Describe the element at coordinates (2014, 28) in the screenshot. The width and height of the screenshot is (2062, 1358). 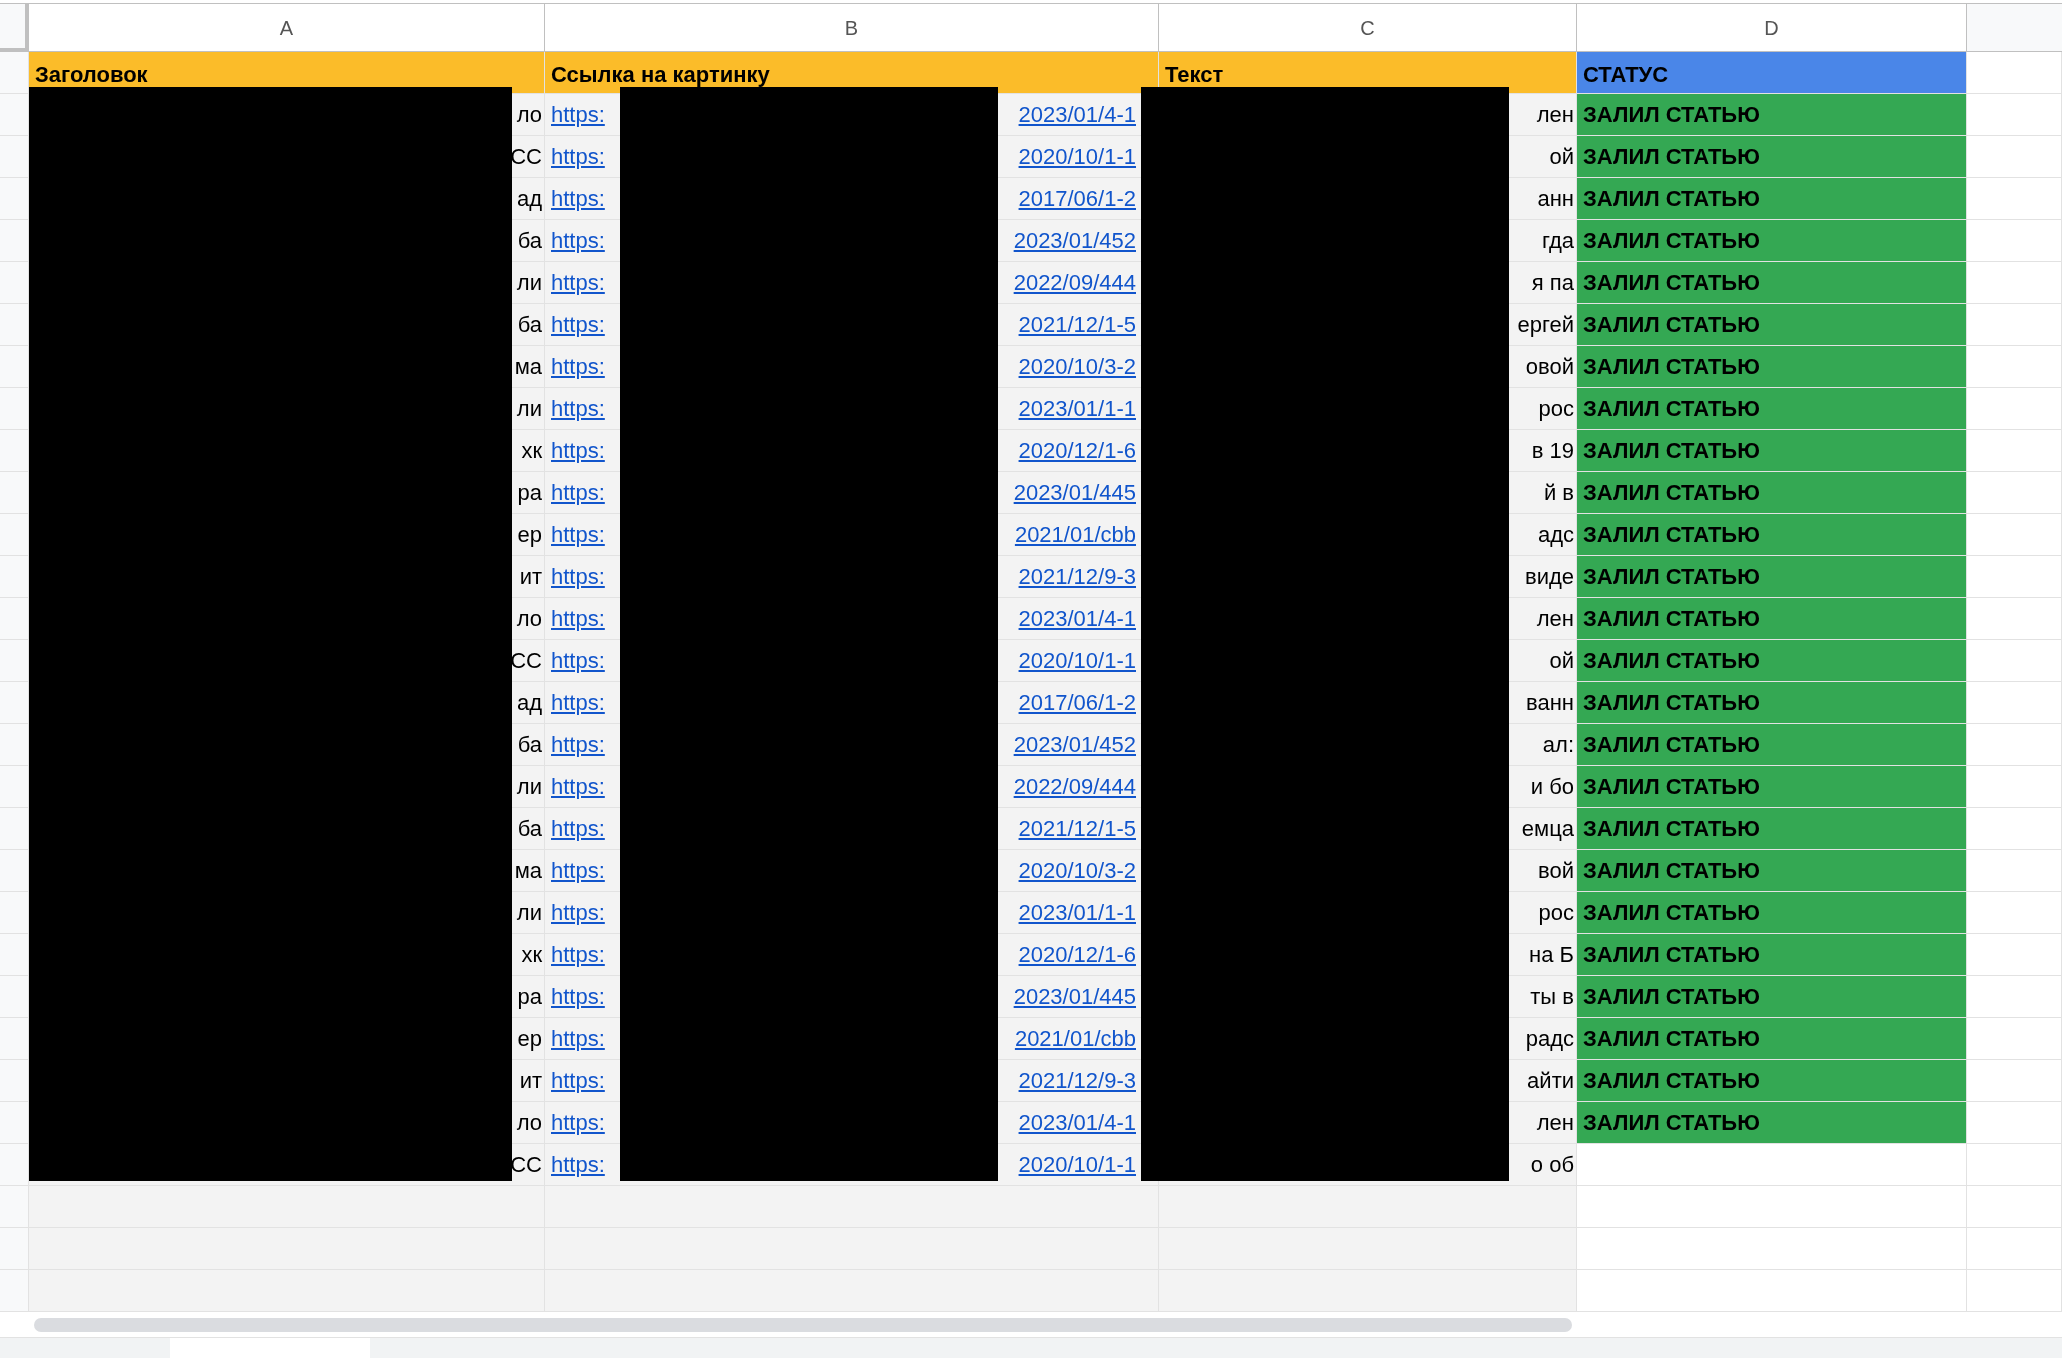
I see `column-header` at that location.